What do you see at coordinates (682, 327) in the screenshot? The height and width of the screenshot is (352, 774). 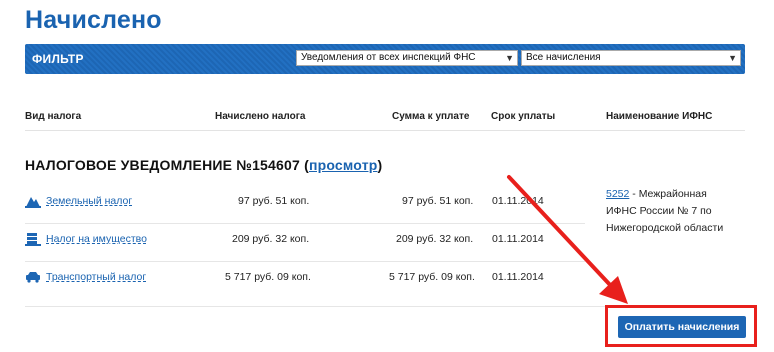 I see `pay-accruals-button: Оплатить начисления` at bounding box center [682, 327].